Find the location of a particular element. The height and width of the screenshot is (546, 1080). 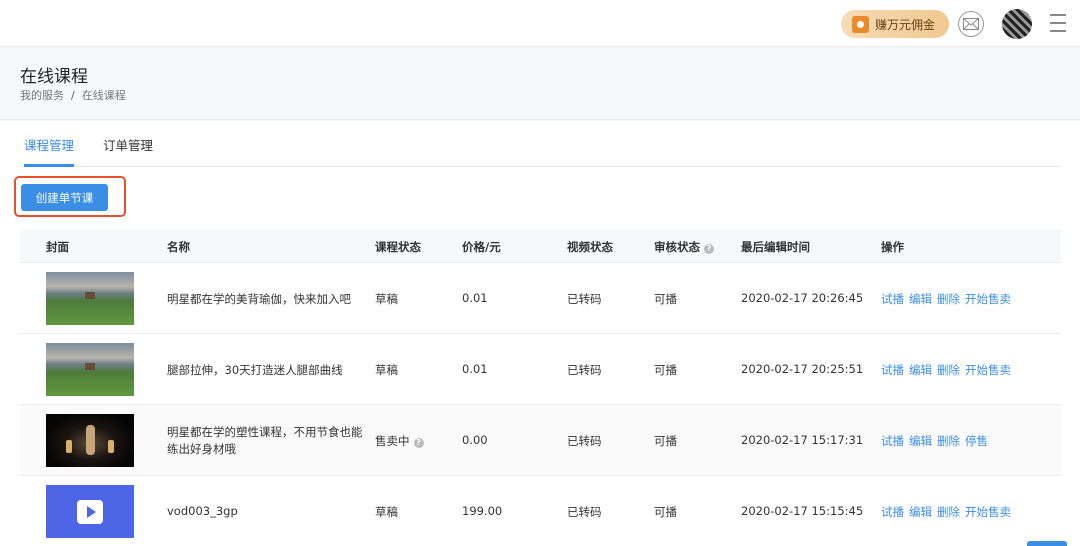

tab-bar: 课程管理 订单管理 is located at coordinates (540, 144).